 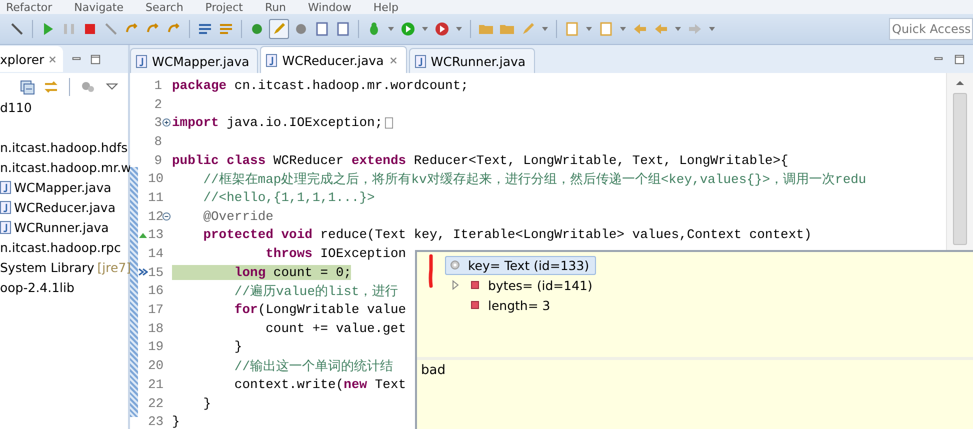 What do you see at coordinates (532, 285) in the screenshot?
I see `variable-row: bytes= (id=141)` at bounding box center [532, 285].